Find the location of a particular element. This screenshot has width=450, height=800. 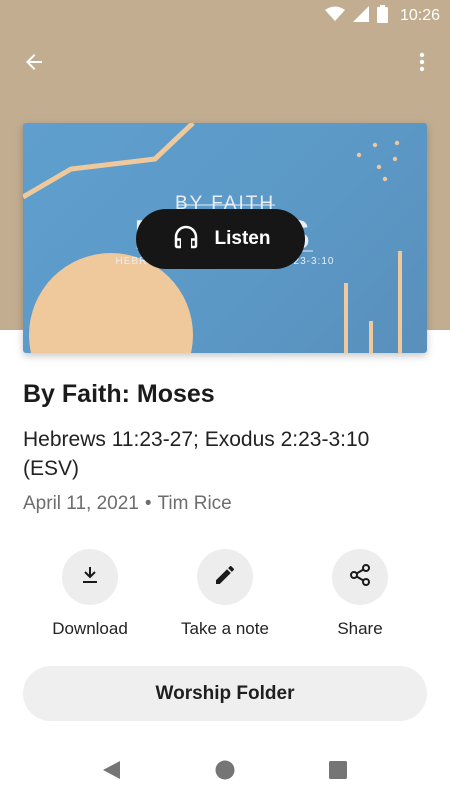

take-note-label: Take a note is located at coordinates (225, 628).